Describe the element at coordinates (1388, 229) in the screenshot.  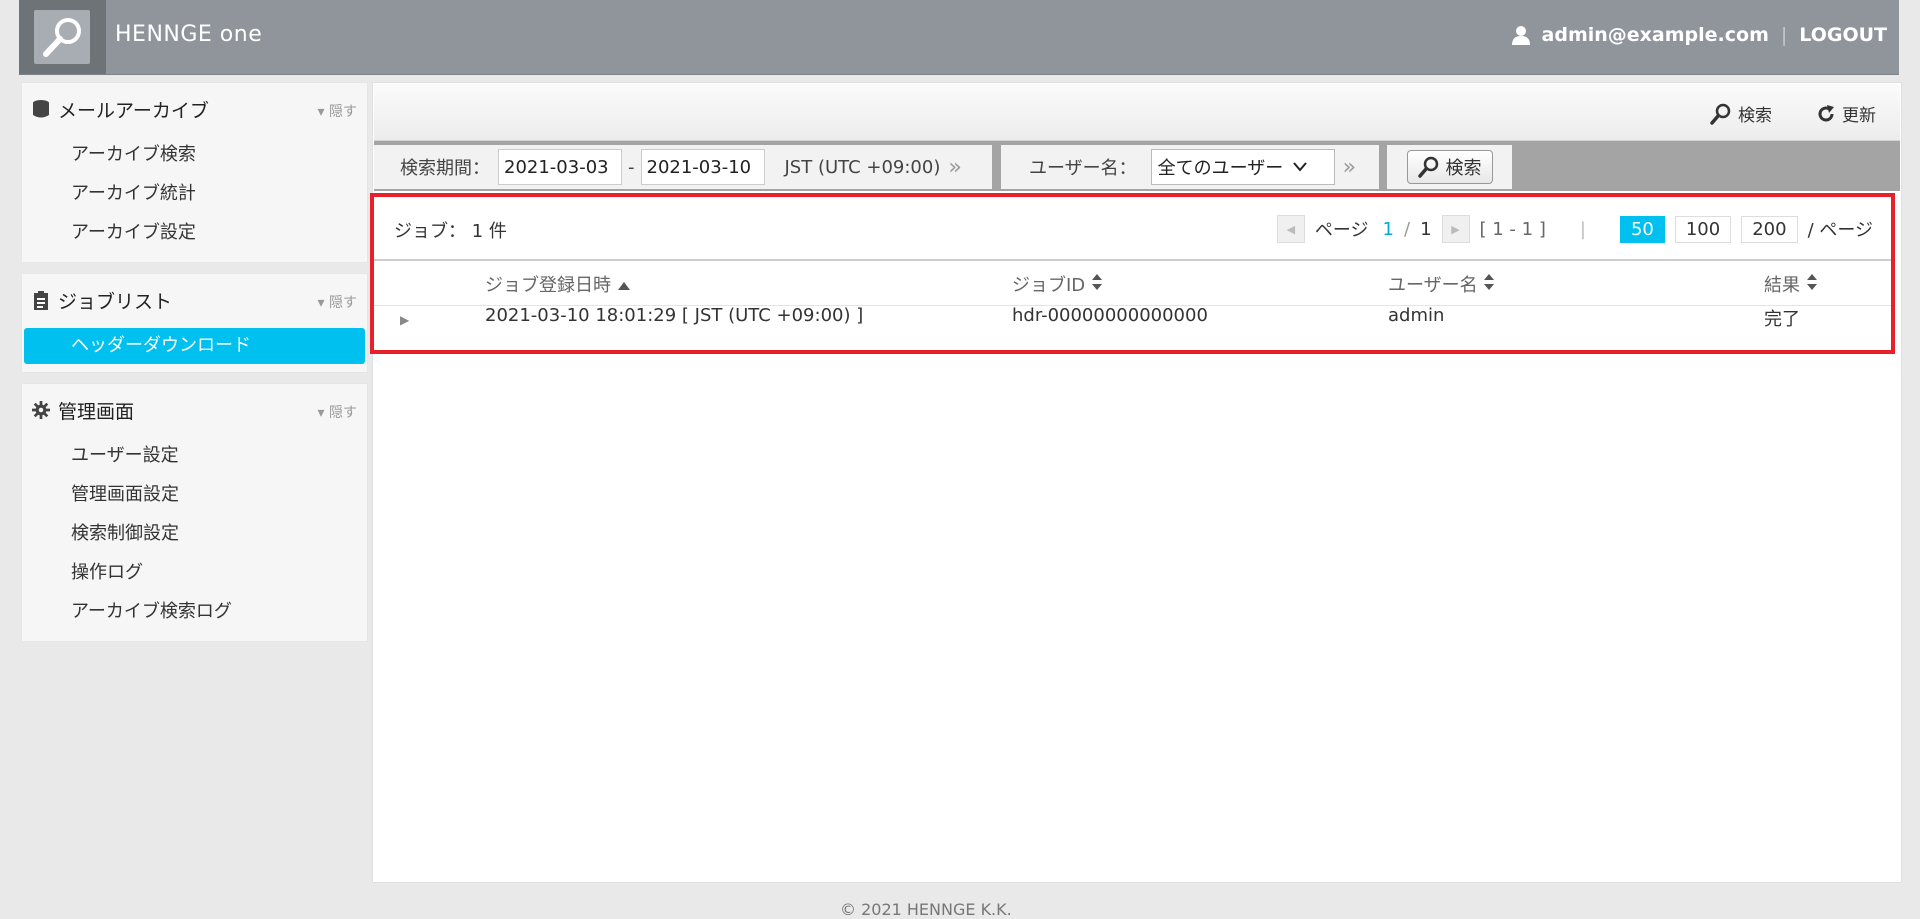
I see `current-page: 1` at that location.